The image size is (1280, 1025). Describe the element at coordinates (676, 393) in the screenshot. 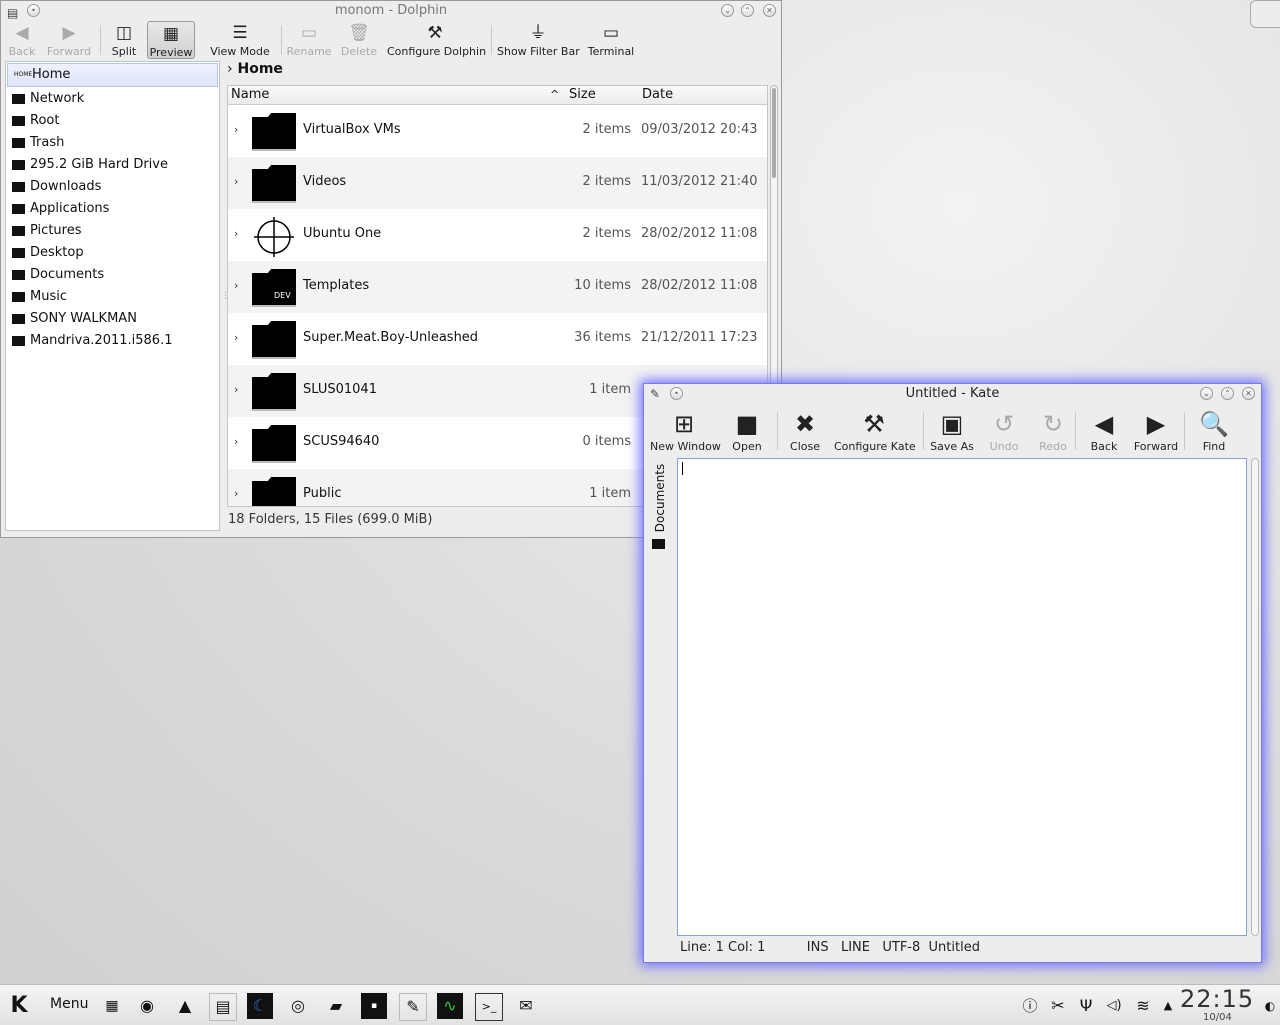

I see `kate-sticky-button: •` at that location.